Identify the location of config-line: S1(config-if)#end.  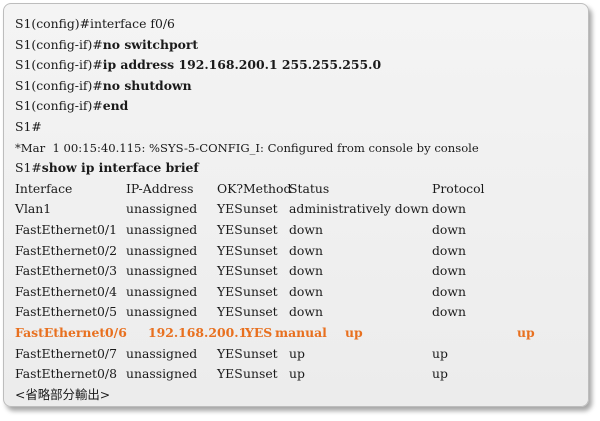
(300, 106).